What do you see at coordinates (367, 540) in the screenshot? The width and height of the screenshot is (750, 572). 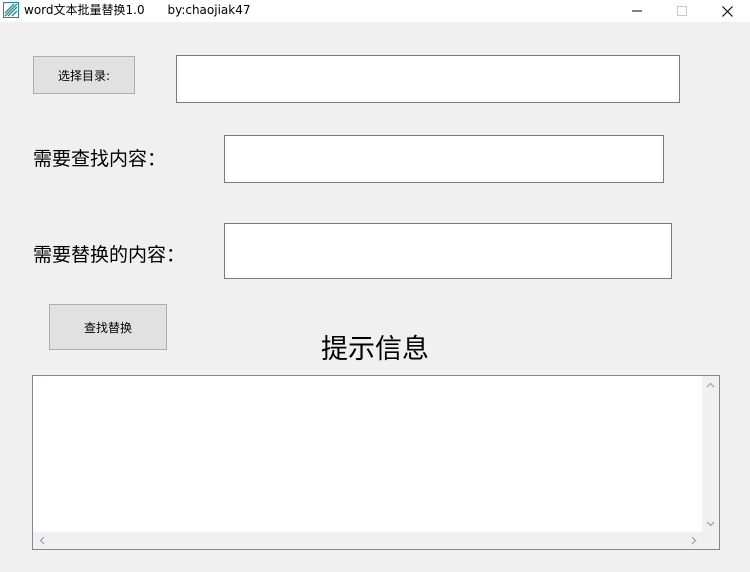 I see `horizontal-scrollbar` at bounding box center [367, 540].